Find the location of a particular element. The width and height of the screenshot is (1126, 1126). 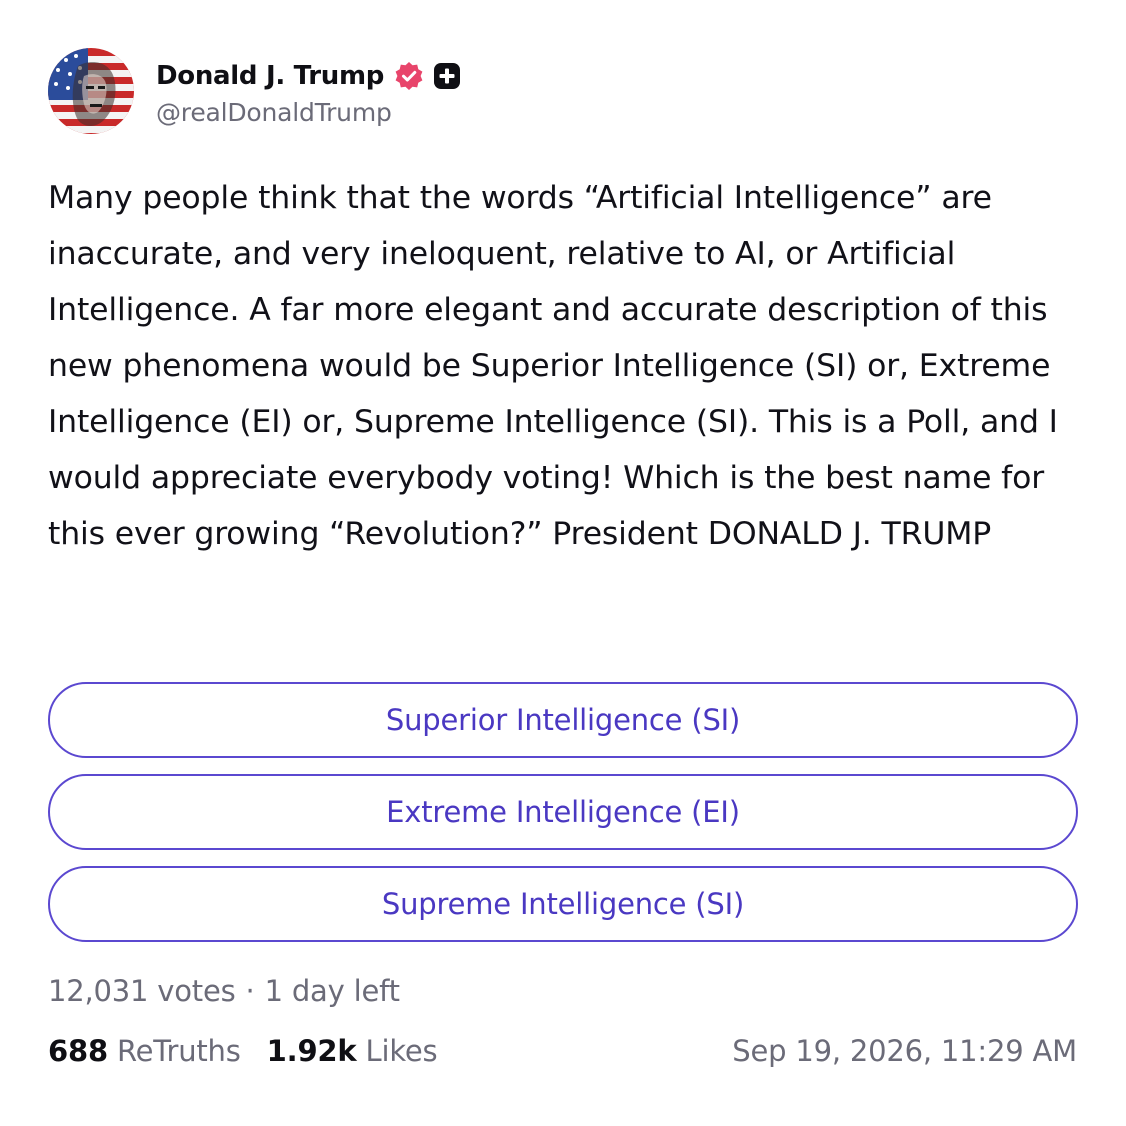

poll-time-left: 1 day left is located at coordinates (332, 991).